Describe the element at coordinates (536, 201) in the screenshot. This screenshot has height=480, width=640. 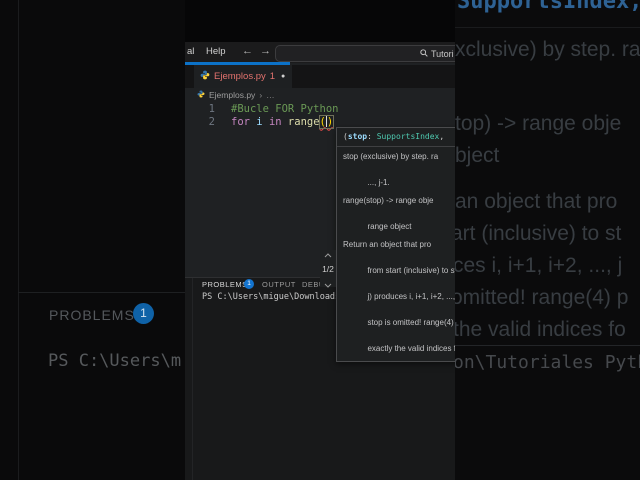
I see `background-doc-line: an object that pro` at that location.